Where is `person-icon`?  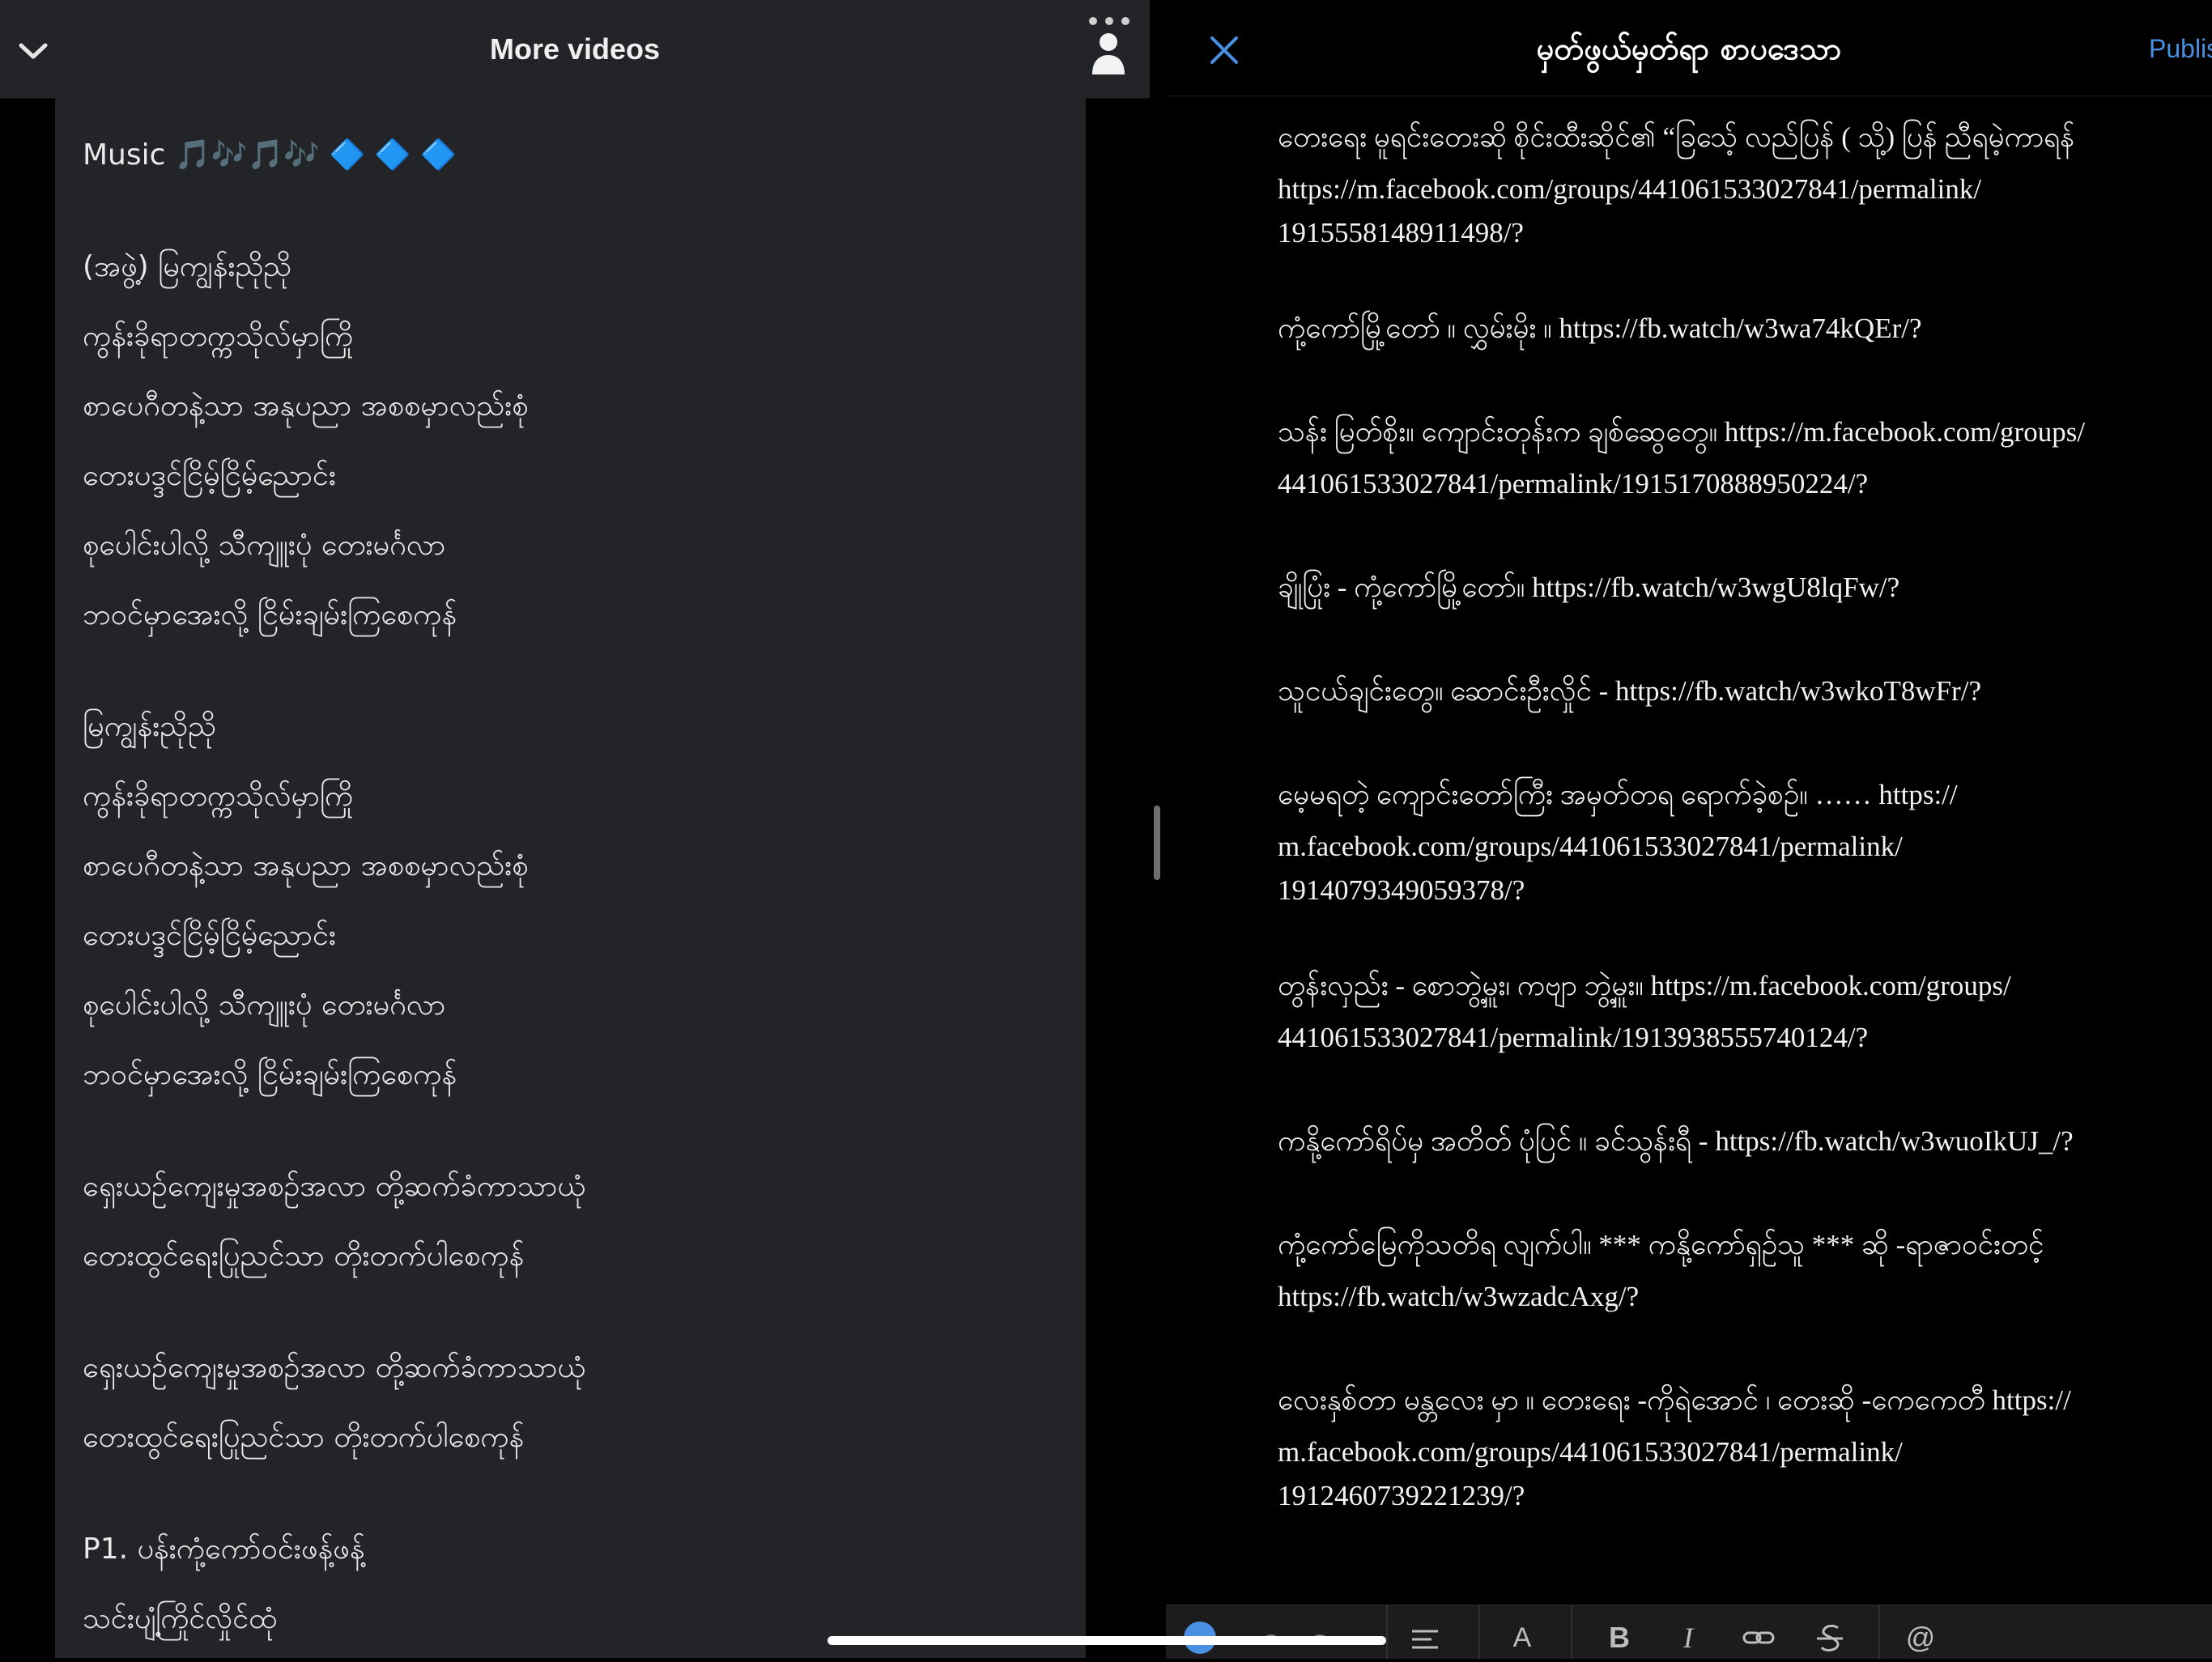 person-icon is located at coordinates (1109, 53).